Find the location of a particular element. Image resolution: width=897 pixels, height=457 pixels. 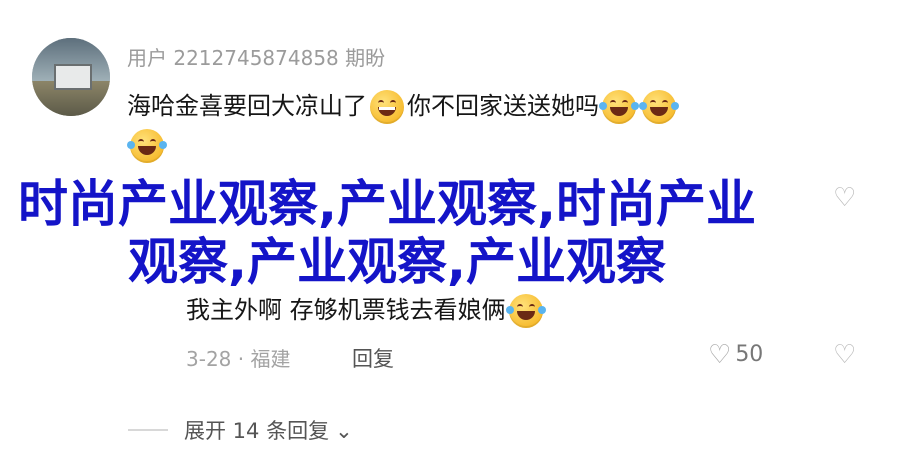

grinning-emoji-icon is located at coordinates (387, 107).